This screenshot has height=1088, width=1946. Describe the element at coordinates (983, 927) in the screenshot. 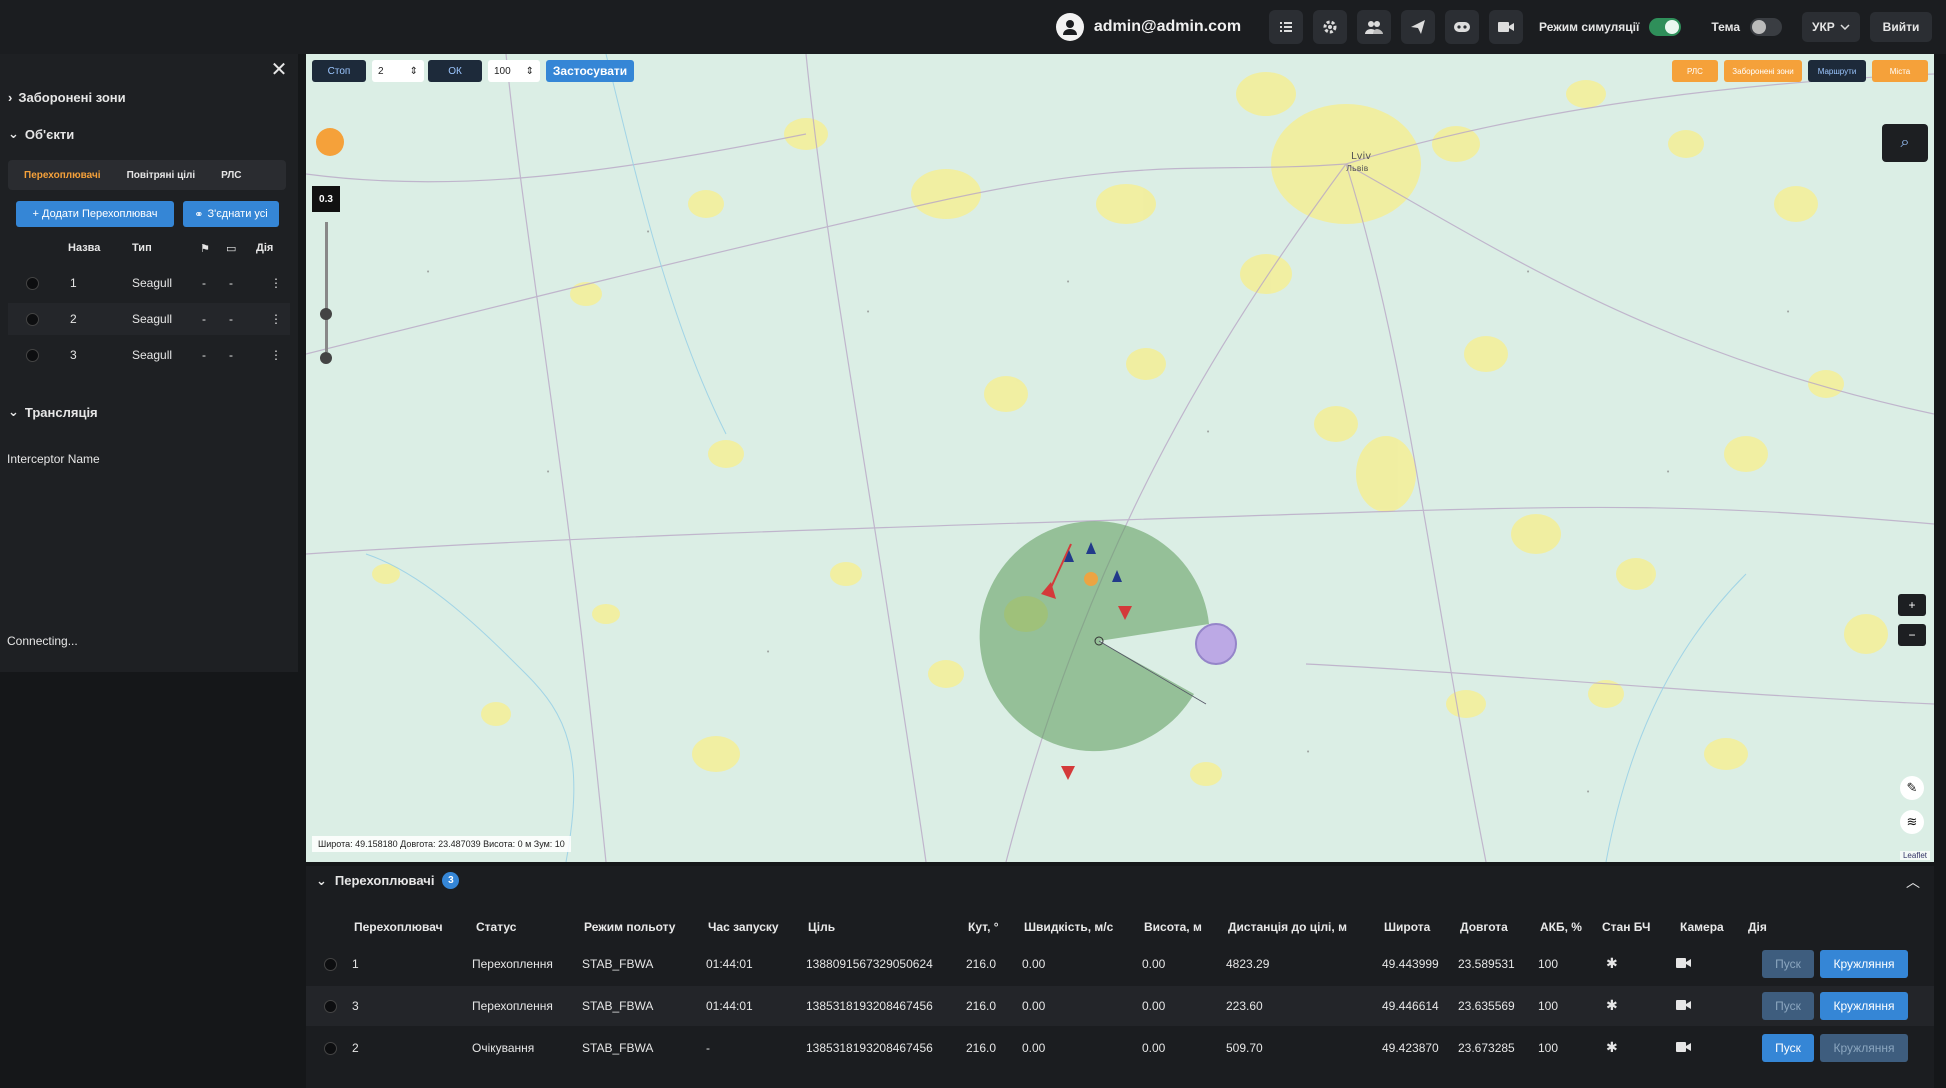

I see `col-angle: Кут, °` at that location.